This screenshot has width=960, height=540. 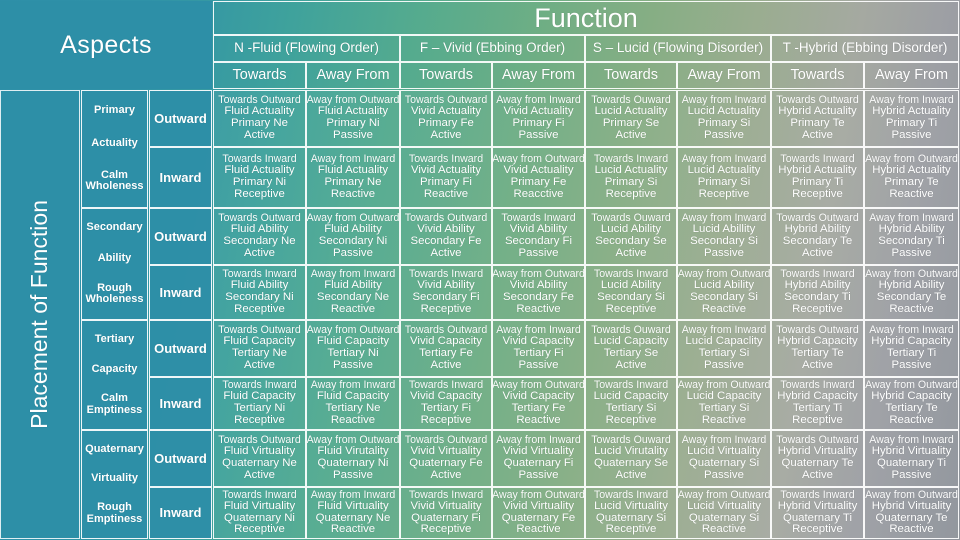 What do you see at coordinates (114, 375) in the screenshot?
I see `aspect-group-3: Tertiary Capacity Calm Emptiness` at bounding box center [114, 375].